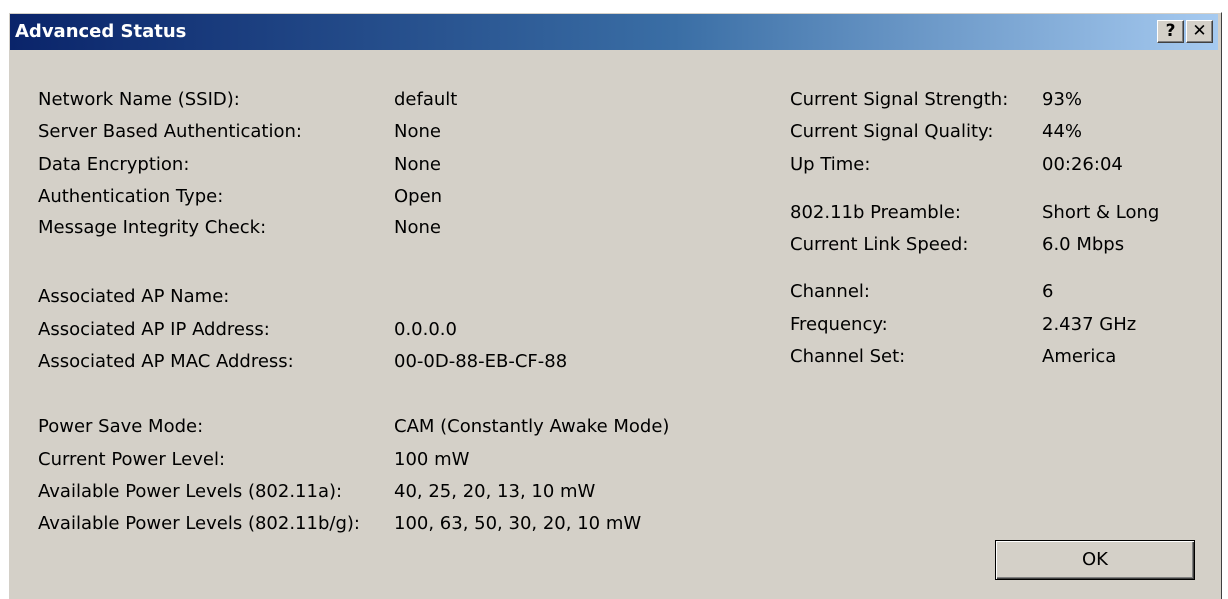  What do you see at coordinates (139, 99) in the screenshot?
I see `ssid-label: Network Name (SSID):` at bounding box center [139, 99].